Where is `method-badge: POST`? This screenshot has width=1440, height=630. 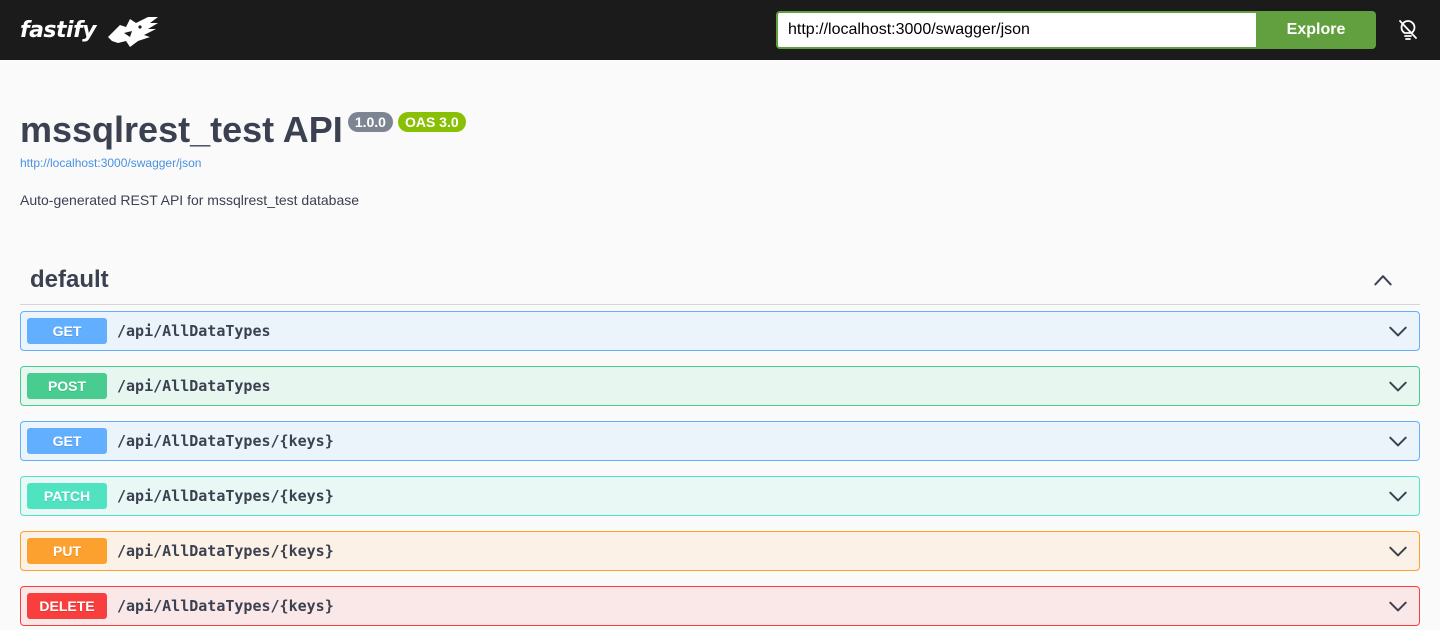 method-badge: POST is located at coordinates (67, 386).